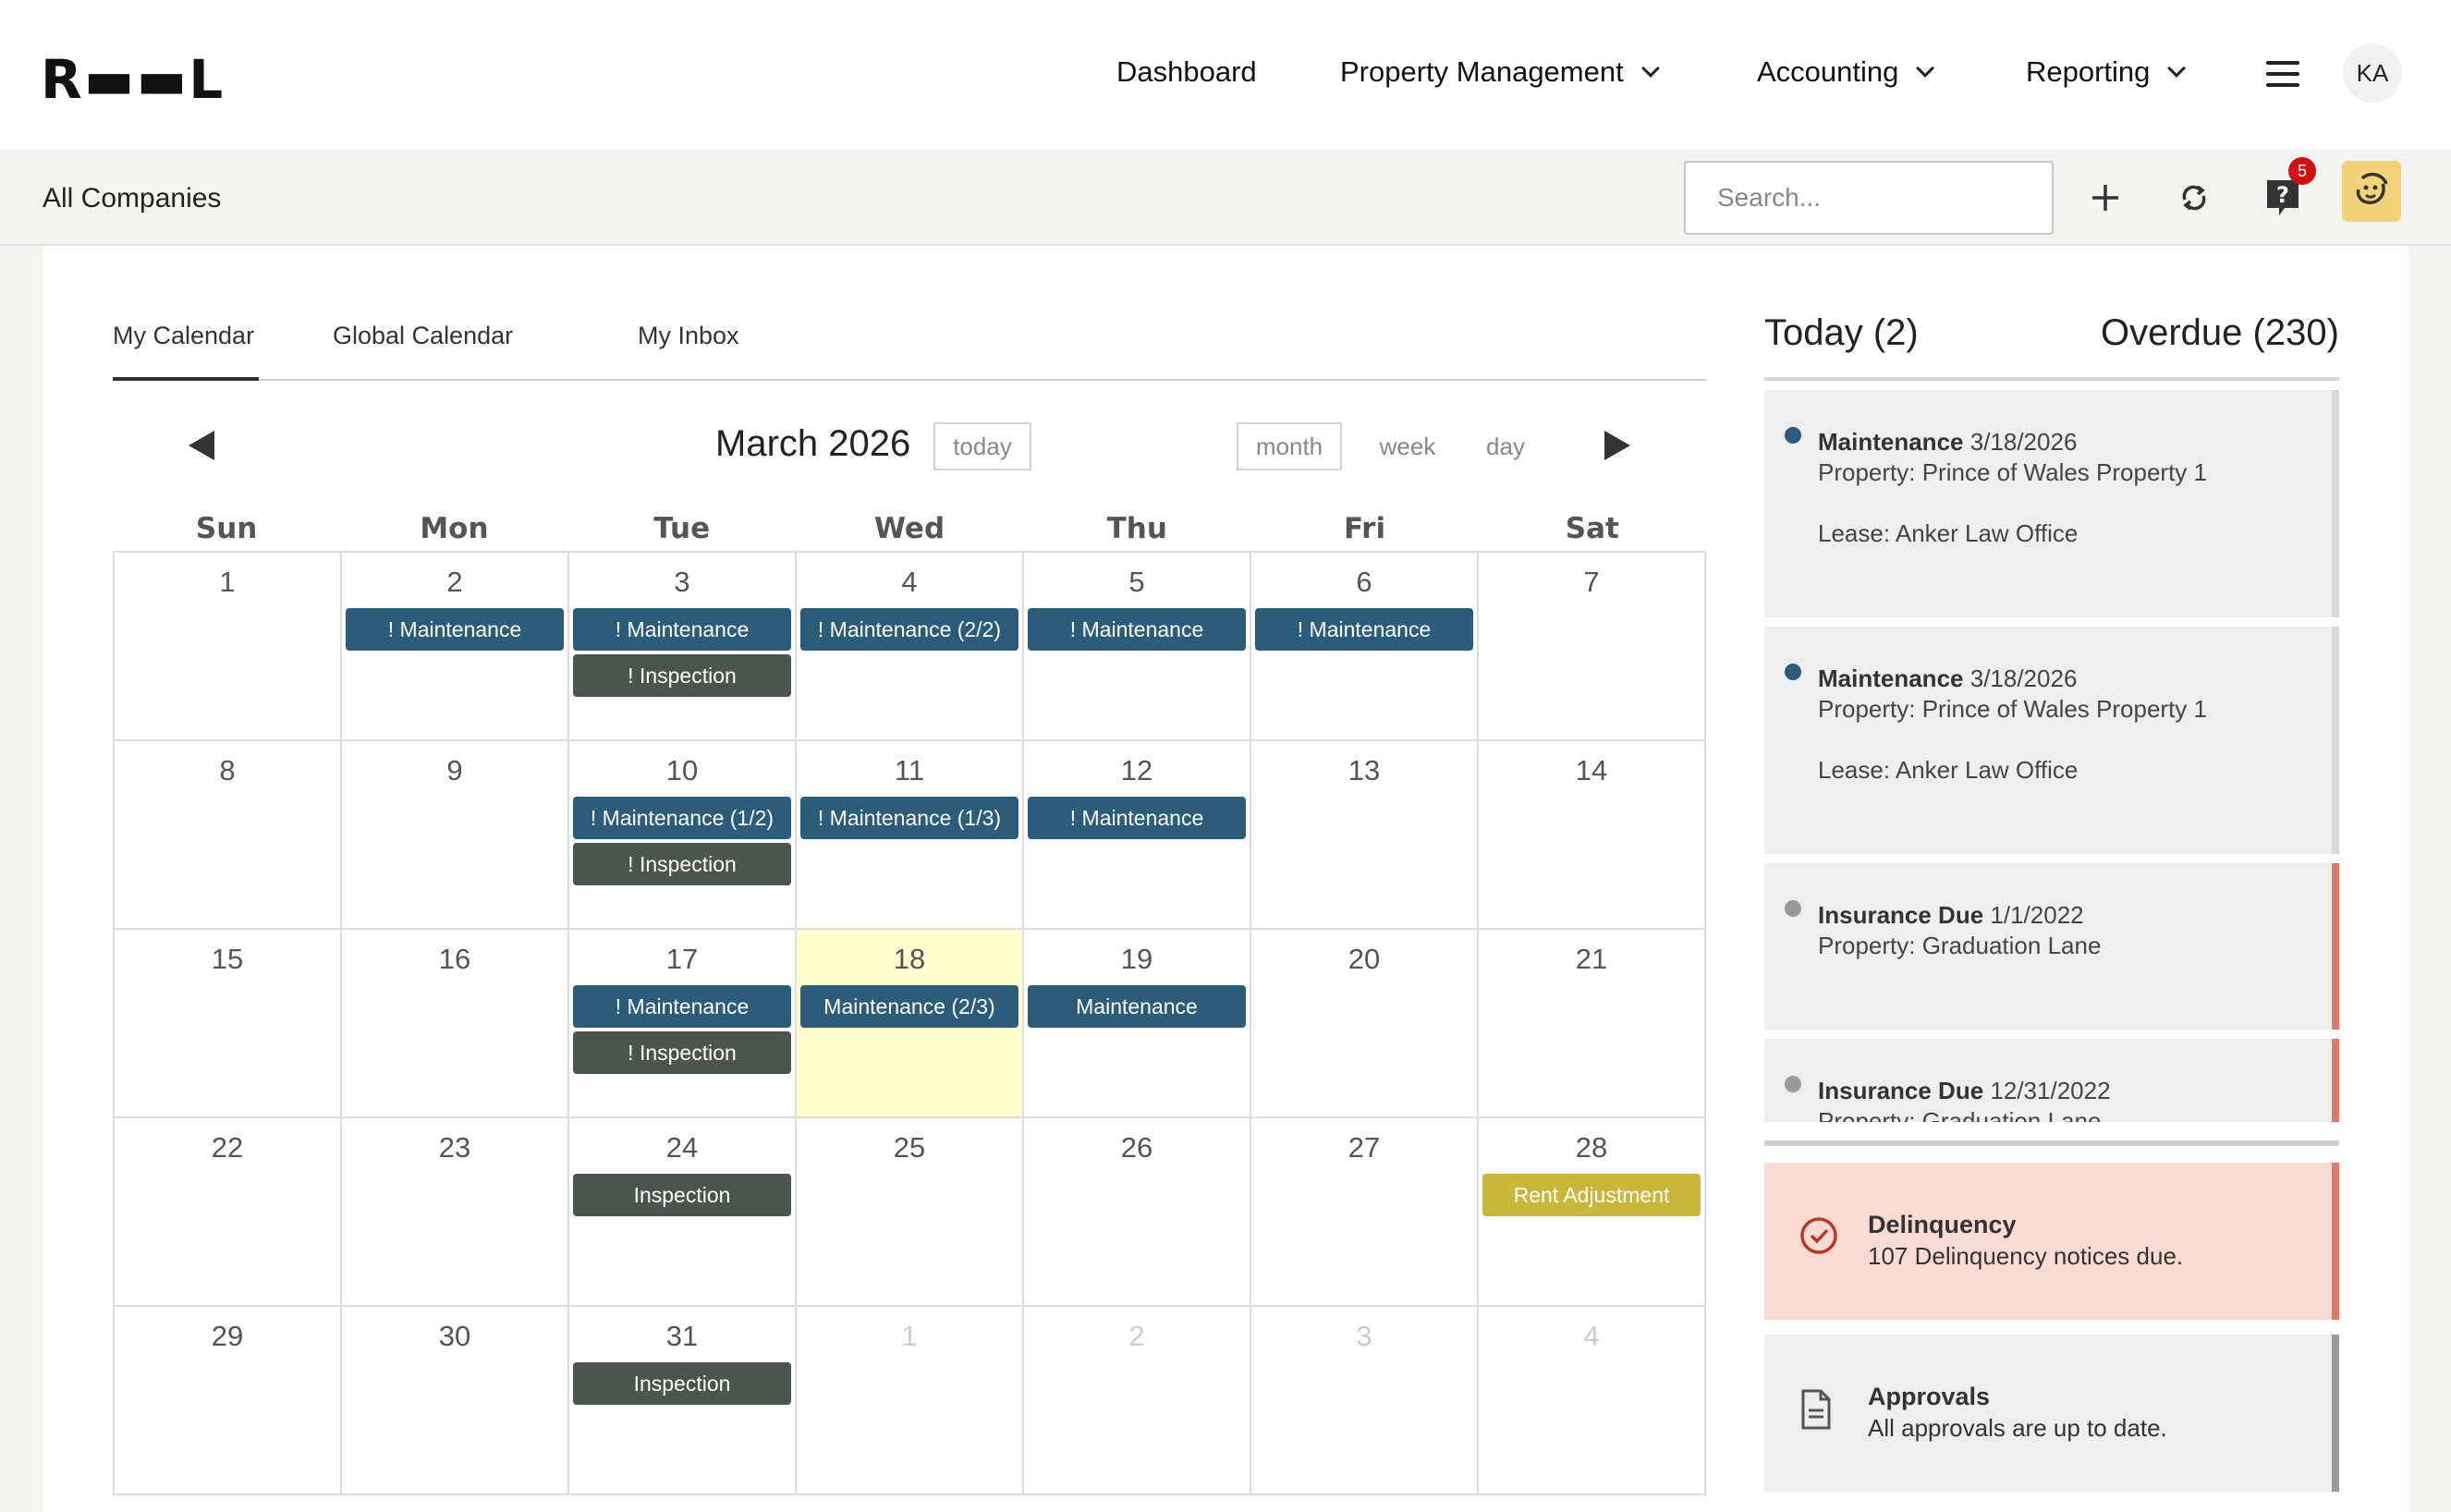  Describe the element at coordinates (1846, 72) in the screenshot. I see `nav-accounting: Accounting` at that location.